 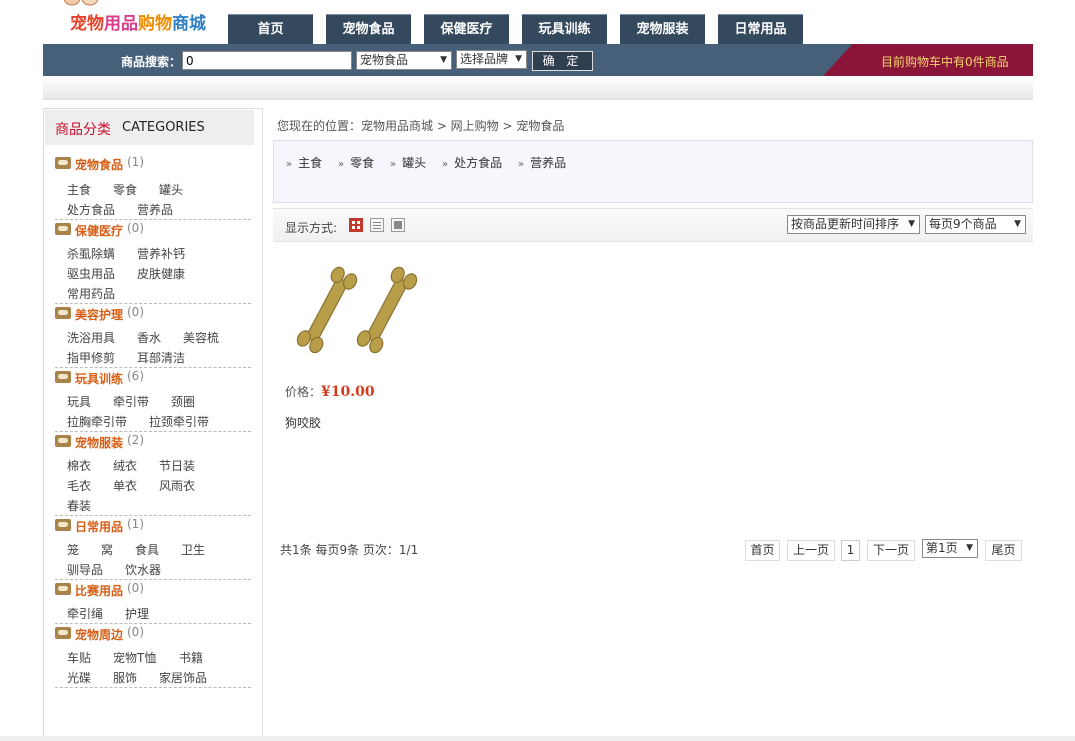 I want to click on subcategory-link: 拉胸牵引带, so click(x=97, y=421).